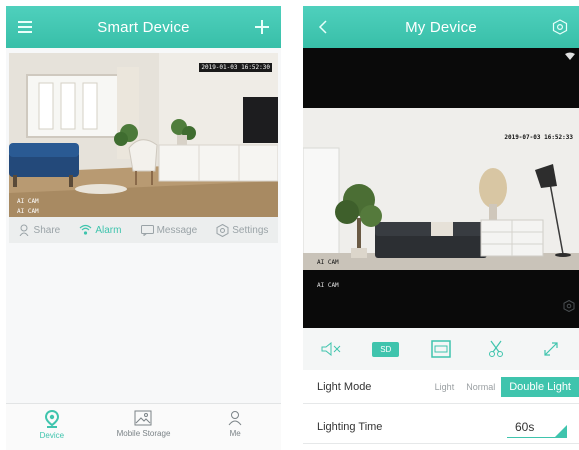 This screenshot has height=450, width=579. I want to click on message-button: Message, so click(169, 230).